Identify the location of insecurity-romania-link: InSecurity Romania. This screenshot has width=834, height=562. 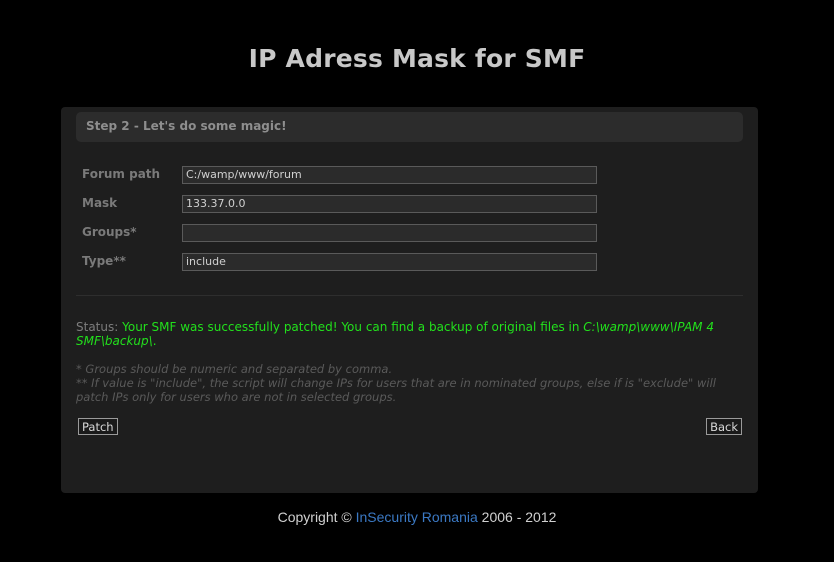
(417, 517).